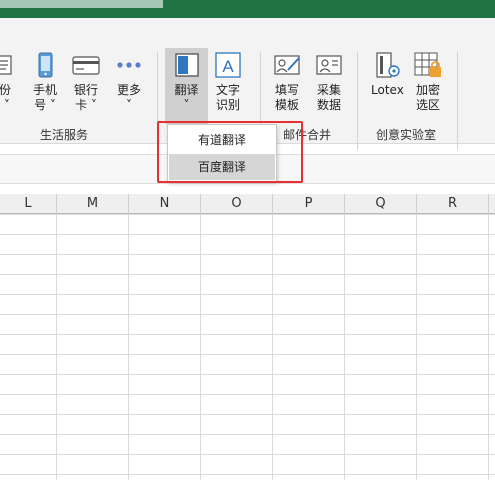 This screenshot has width=495, height=480. I want to click on group-label-life-services: 生活服务, so click(64, 135).